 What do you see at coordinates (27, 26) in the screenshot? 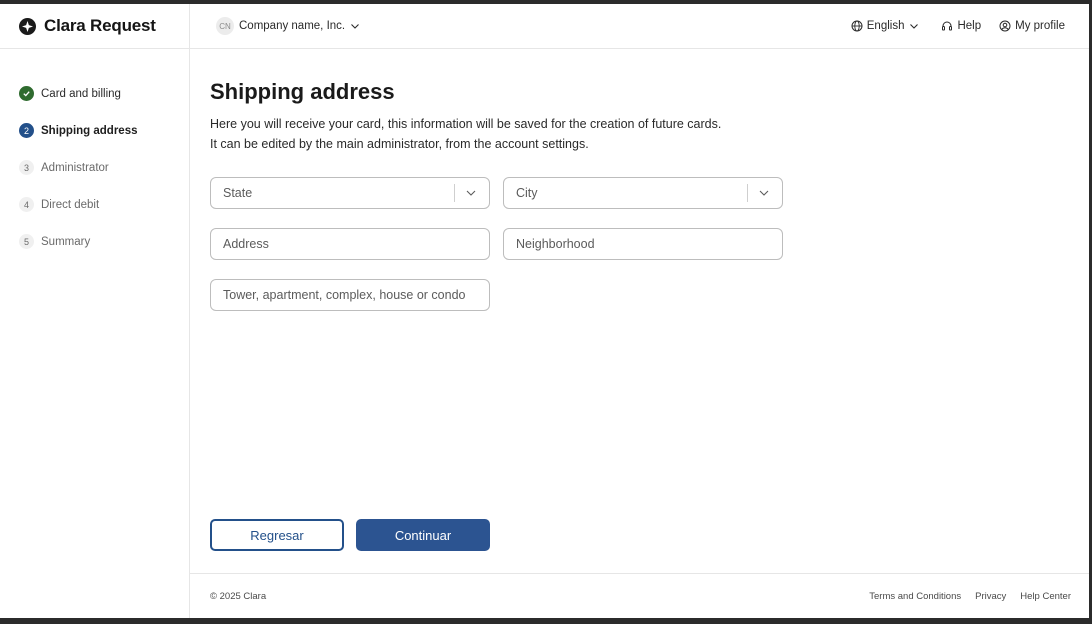
I see `clara-logo-icon` at bounding box center [27, 26].